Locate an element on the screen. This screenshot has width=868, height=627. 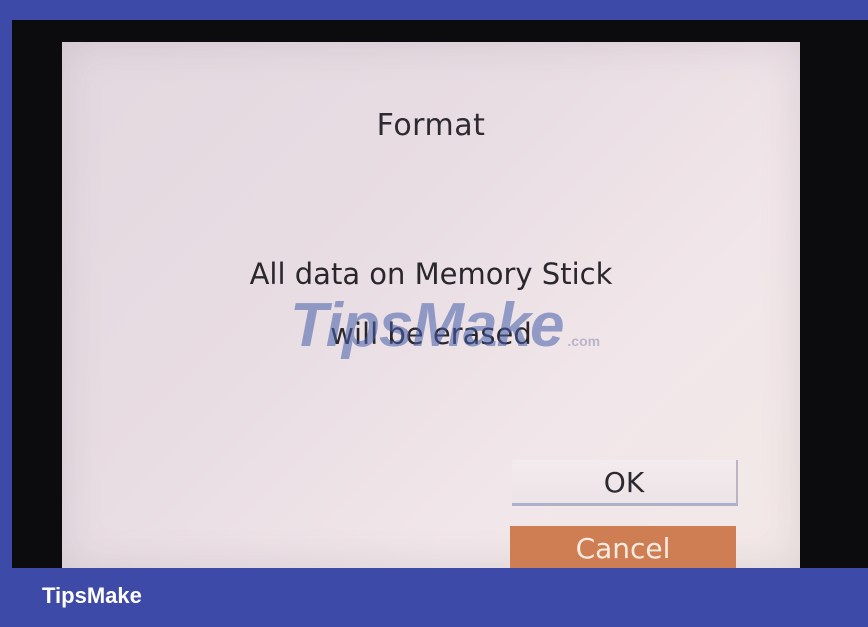
cancel-button: Cancel is located at coordinates (623, 549).